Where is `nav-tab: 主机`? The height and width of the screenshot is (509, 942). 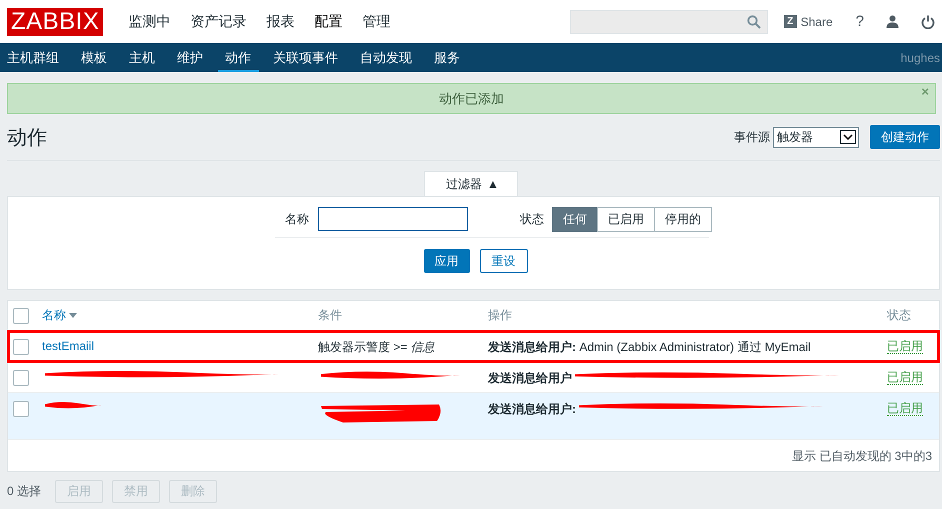 nav-tab: 主机 is located at coordinates (142, 57).